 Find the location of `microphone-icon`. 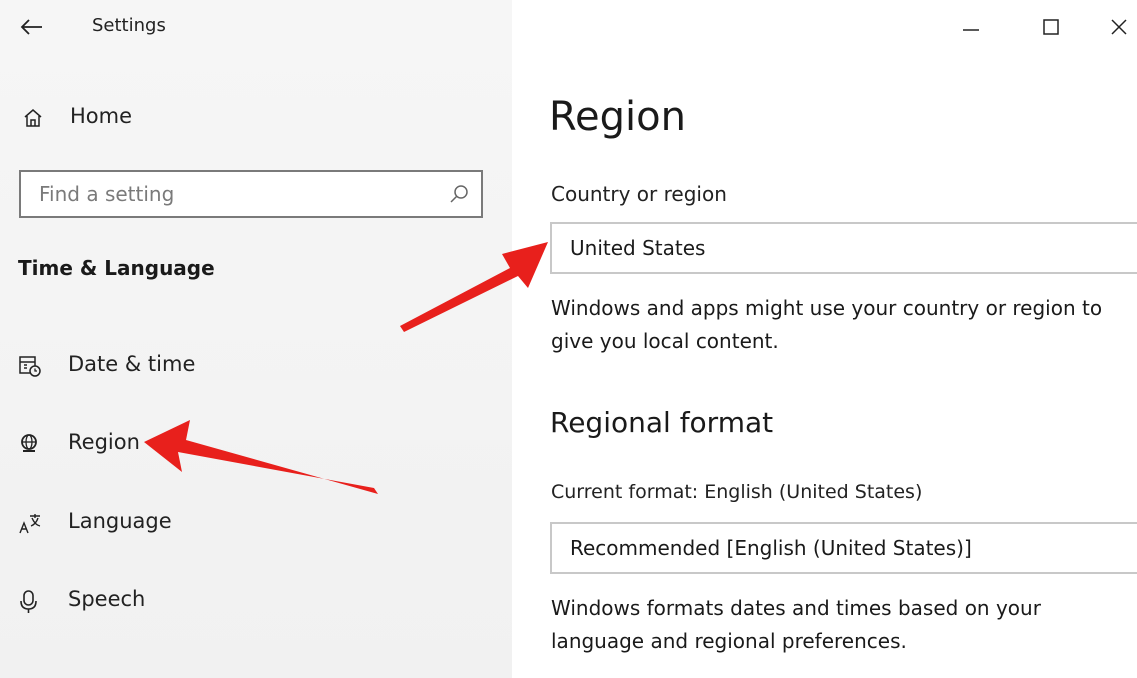

microphone-icon is located at coordinates (30, 604).